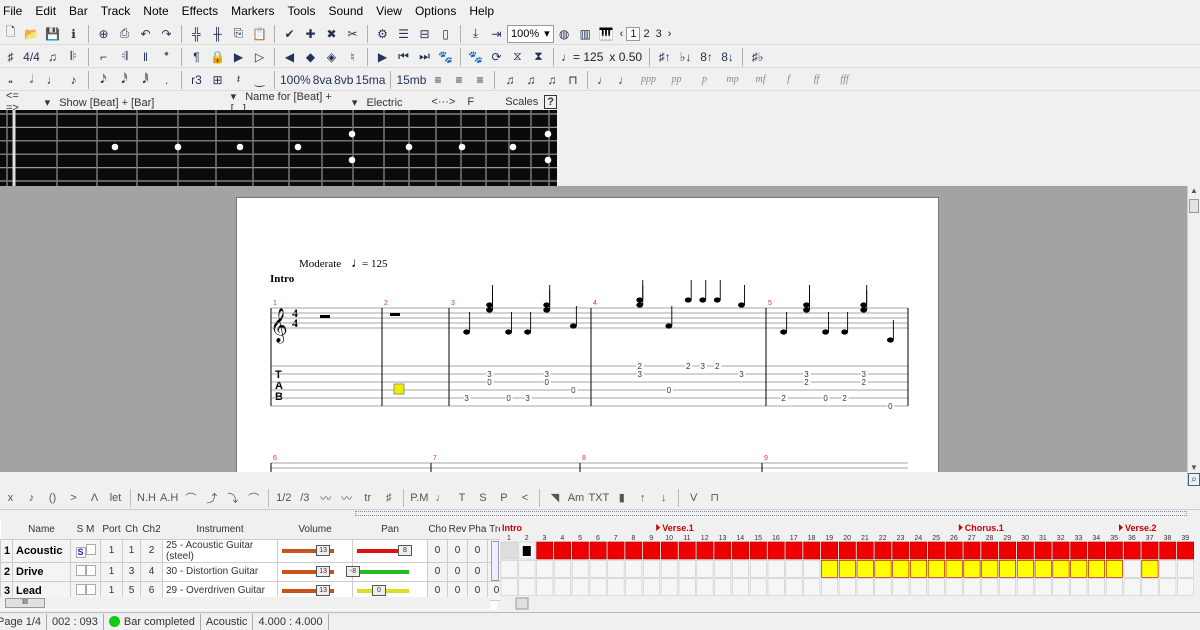 The width and height of the screenshot is (1200, 630). I want to click on menu-sound: Sound, so click(342, 11).